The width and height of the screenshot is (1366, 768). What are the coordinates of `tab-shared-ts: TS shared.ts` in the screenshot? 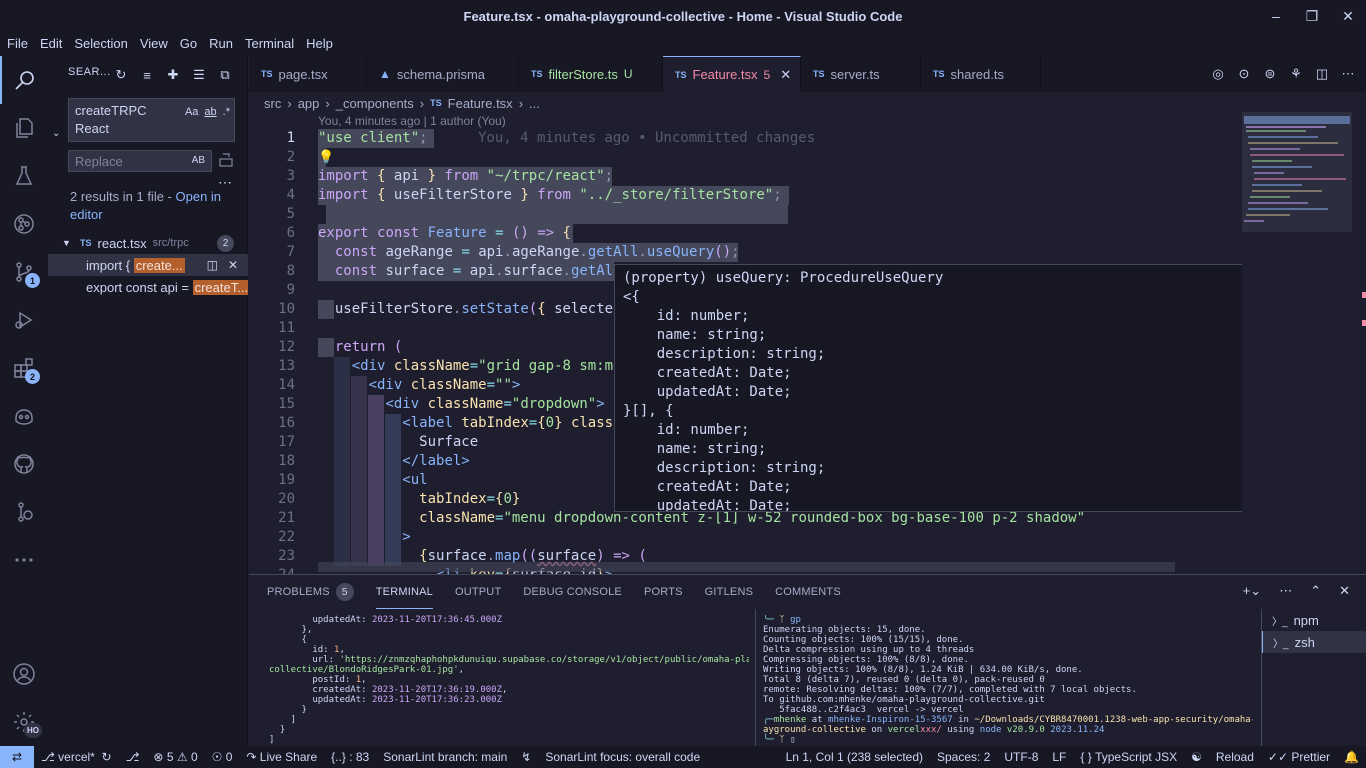 It's located at (981, 74).